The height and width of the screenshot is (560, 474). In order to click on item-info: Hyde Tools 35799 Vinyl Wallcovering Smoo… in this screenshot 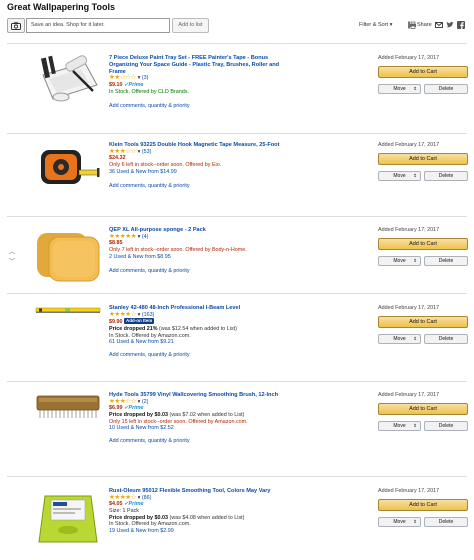, I will do `click(195, 418)`.